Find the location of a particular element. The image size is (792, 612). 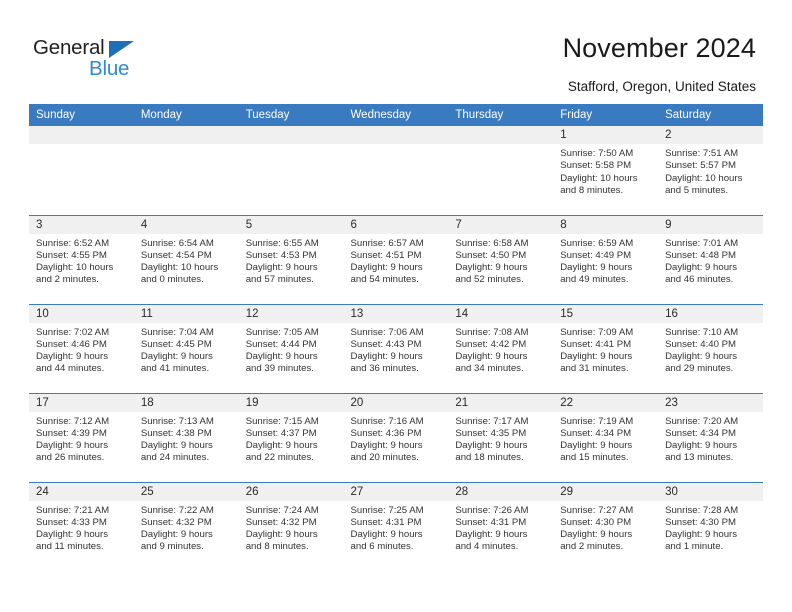

weekday-header-tuesday: Tuesday is located at coordinates (291, 115).